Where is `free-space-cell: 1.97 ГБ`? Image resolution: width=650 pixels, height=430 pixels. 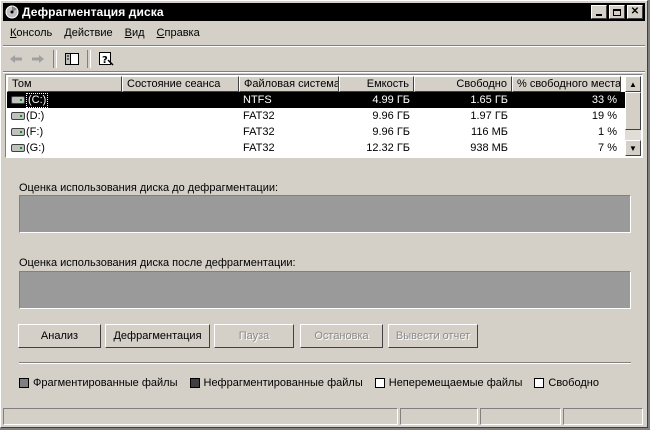
free-space-cell: 1.97 ГБ is located at coordinates (489, 116).